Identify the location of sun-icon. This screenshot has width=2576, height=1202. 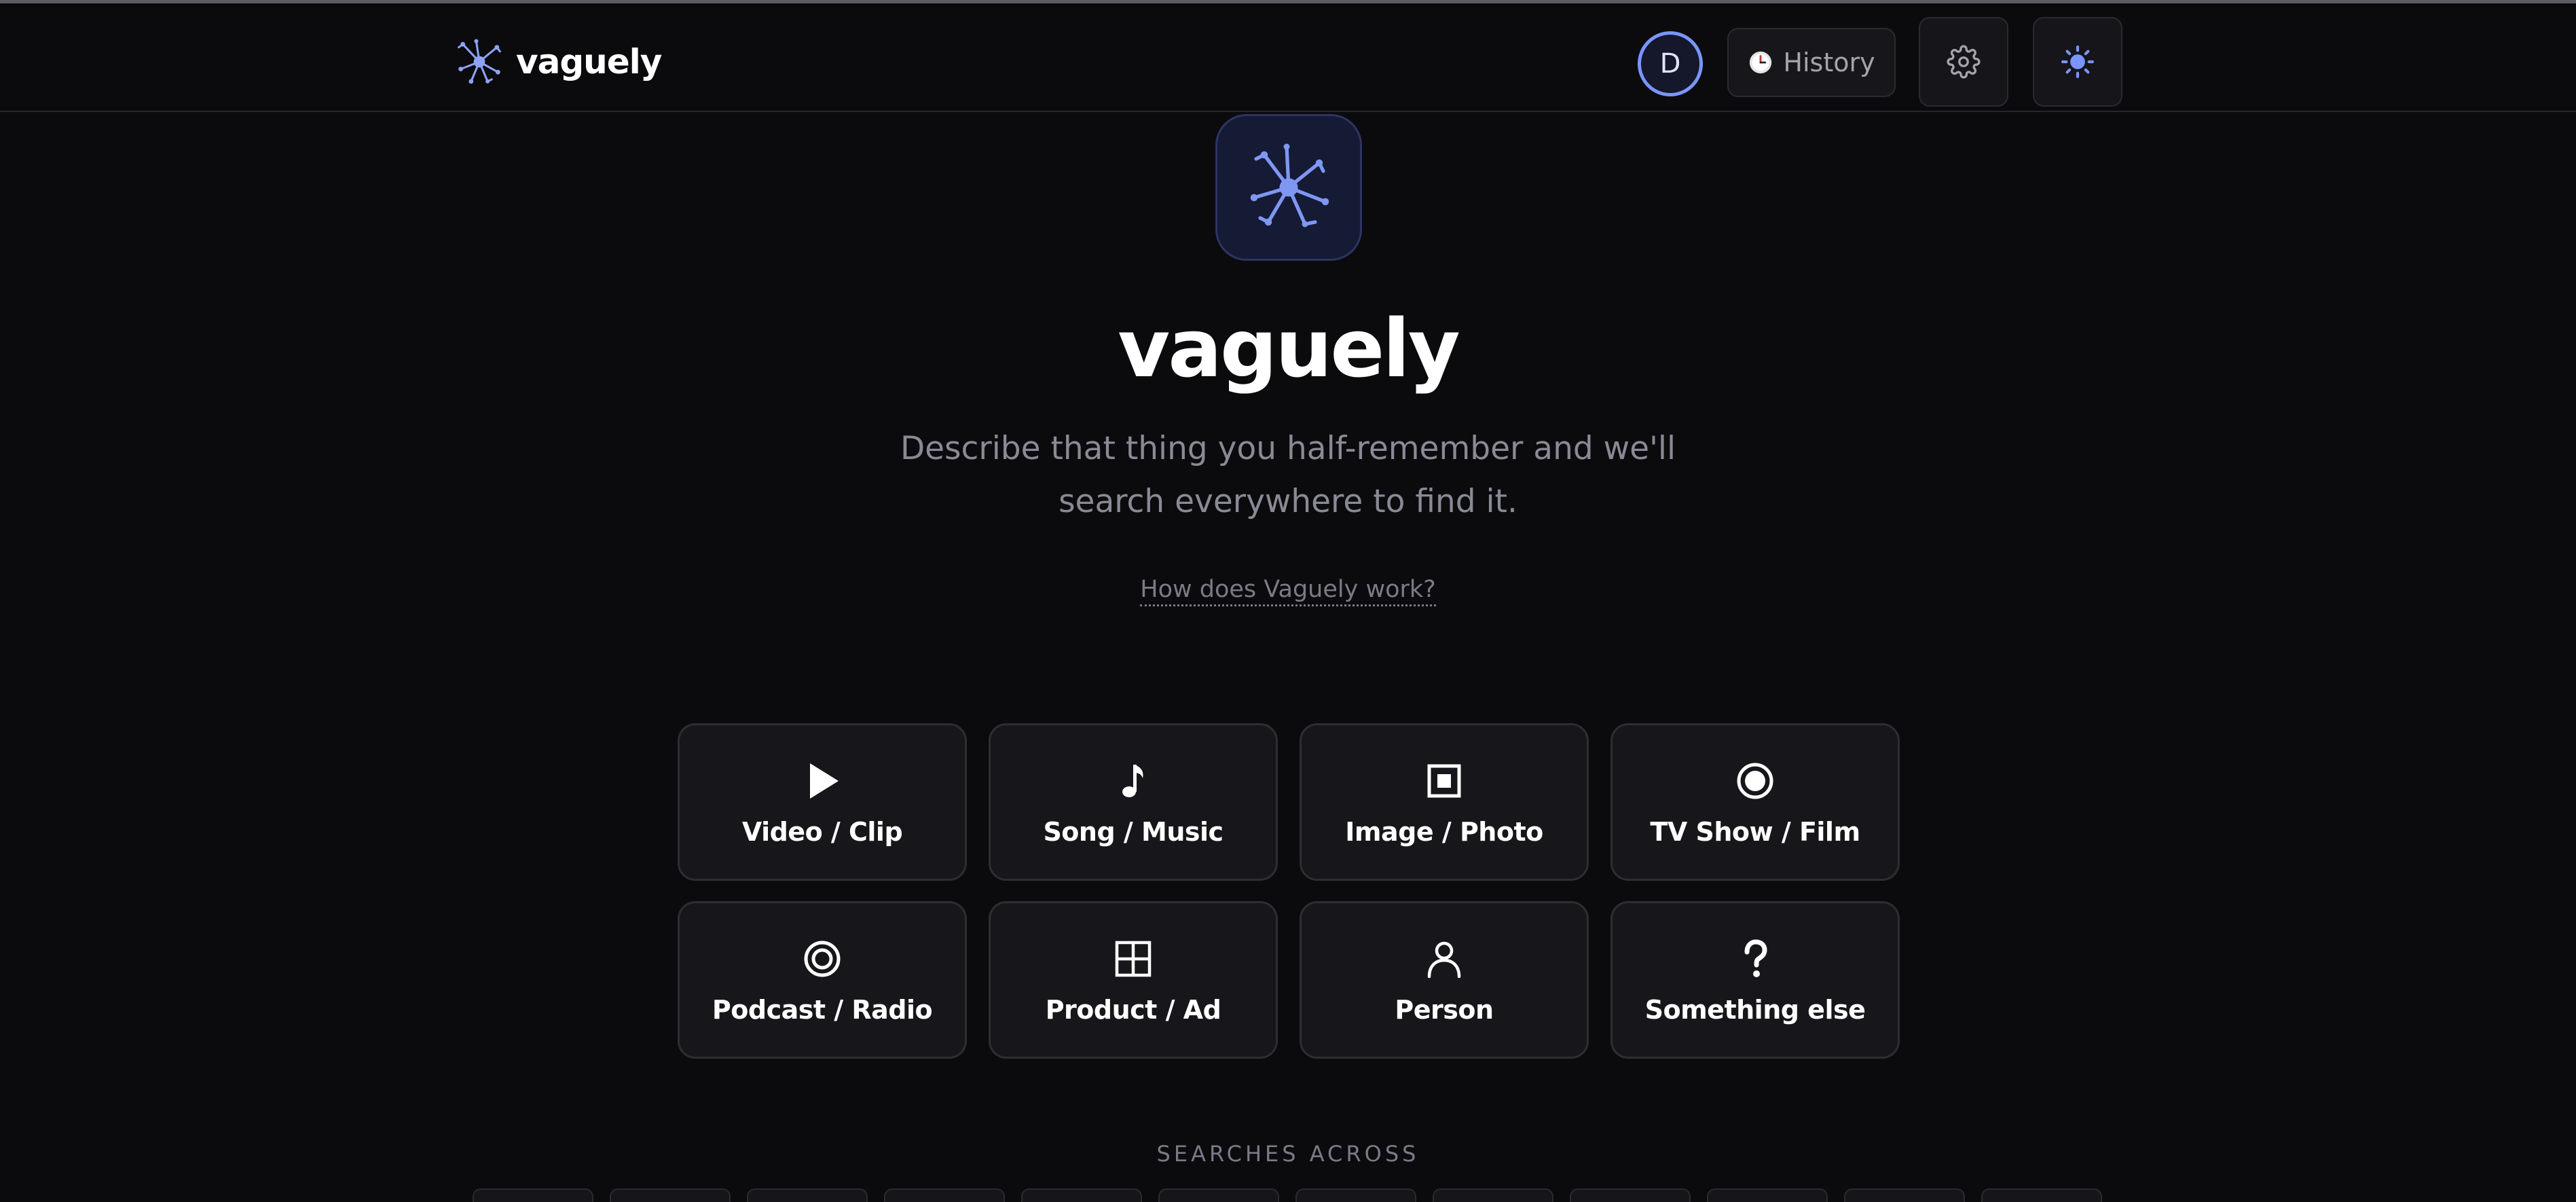
(2077, 61).